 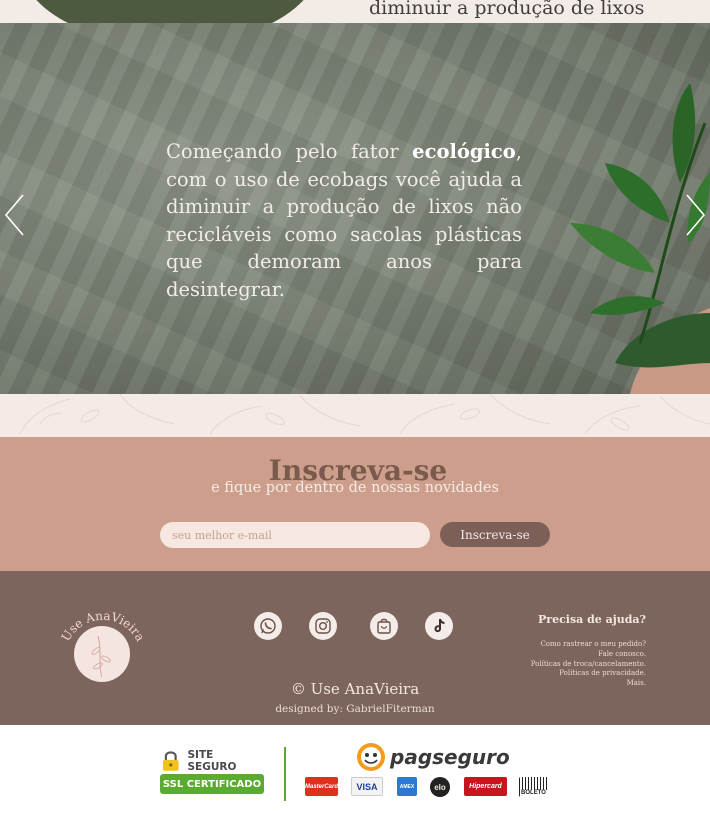 I want to click on help-link-returns-policy: Políticas de troca/cancelamento., so click(x=588, y=665).